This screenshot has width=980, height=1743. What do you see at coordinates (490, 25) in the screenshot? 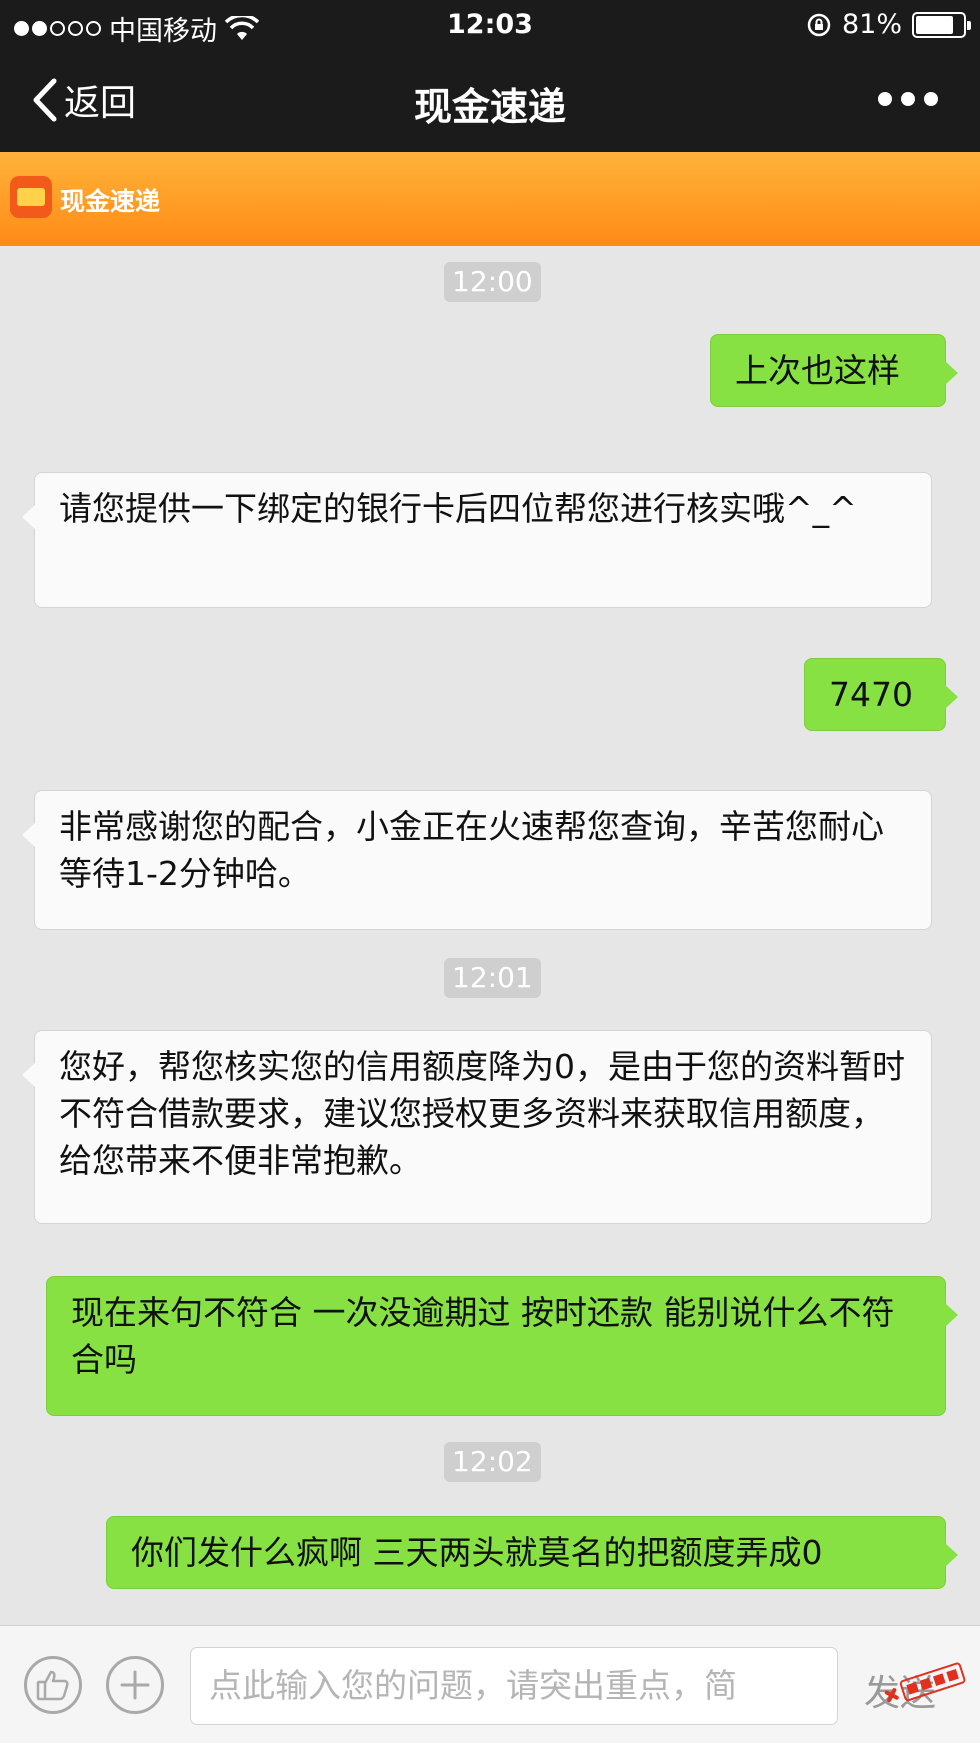
I see `status-bar: 中国移动 12:03 81%` at bounding box center [490, 25].